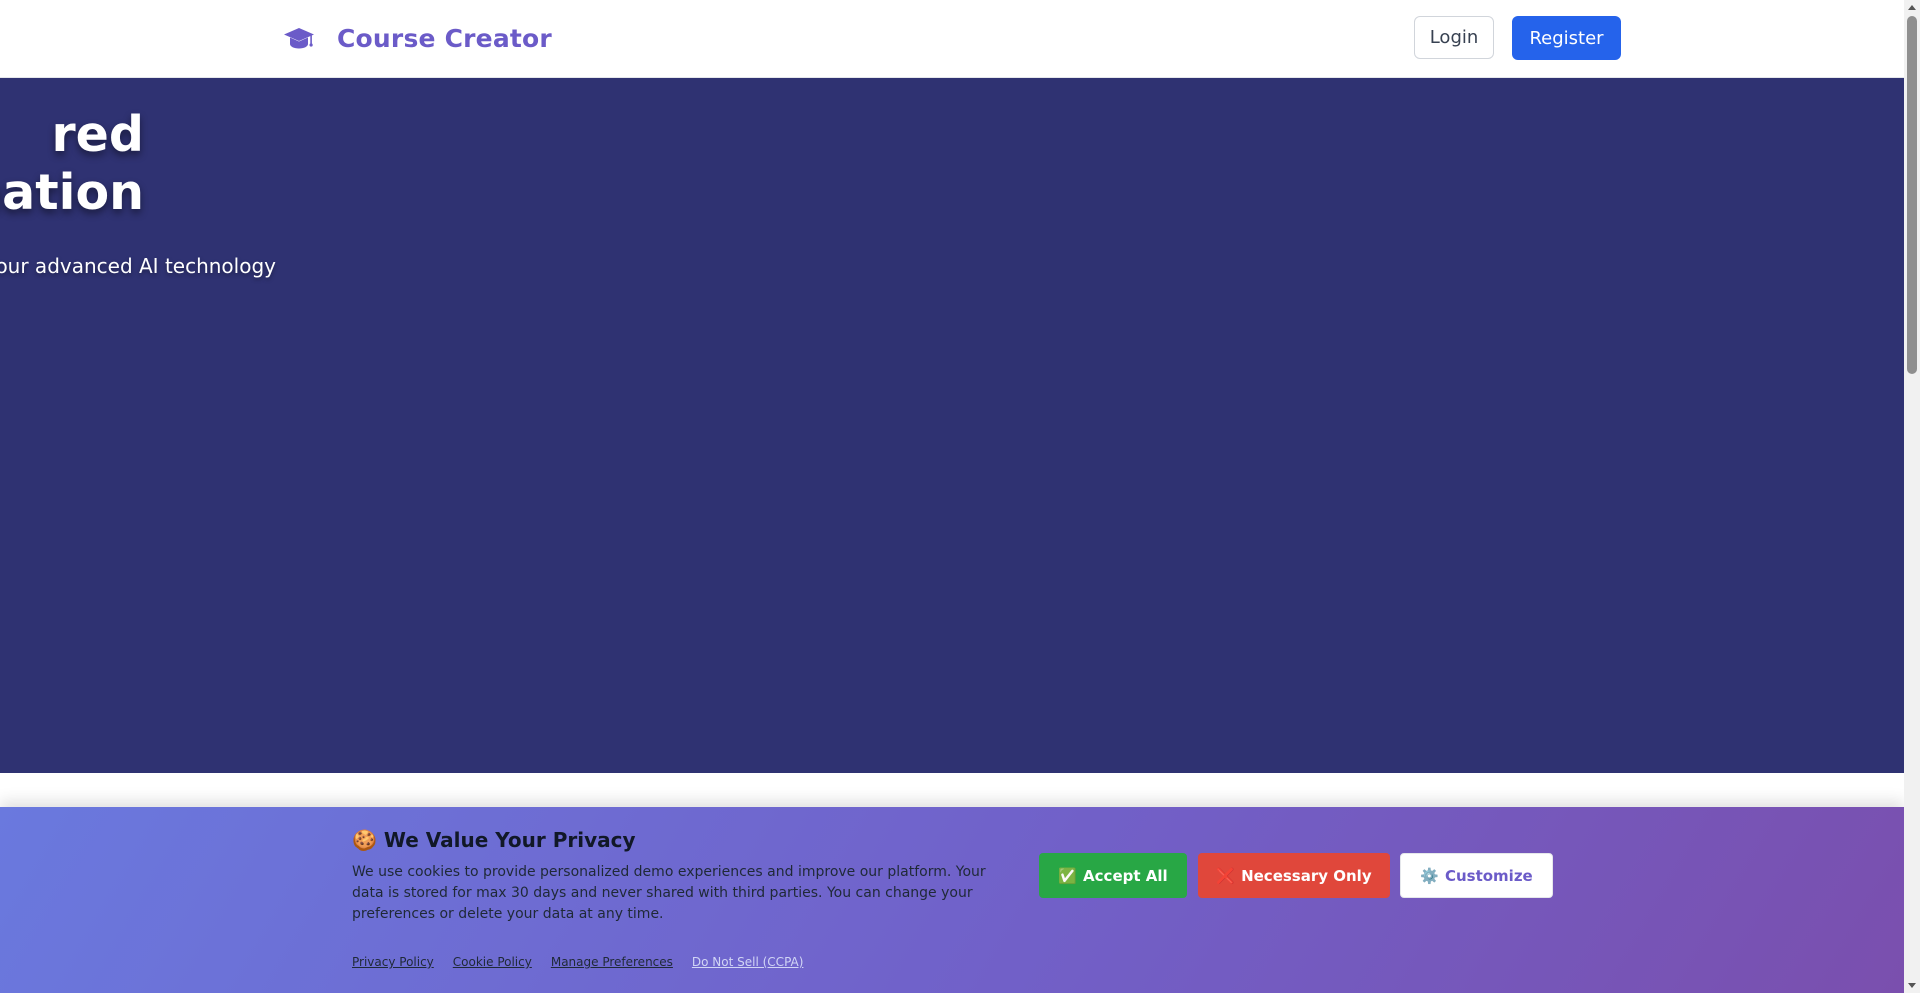 The height and width of the screenshot is (993, 1920). What do you see at coordinates (299, 38) in the screenshot?
I see `graduation-cap-icon` at bounding box center [299, 38].